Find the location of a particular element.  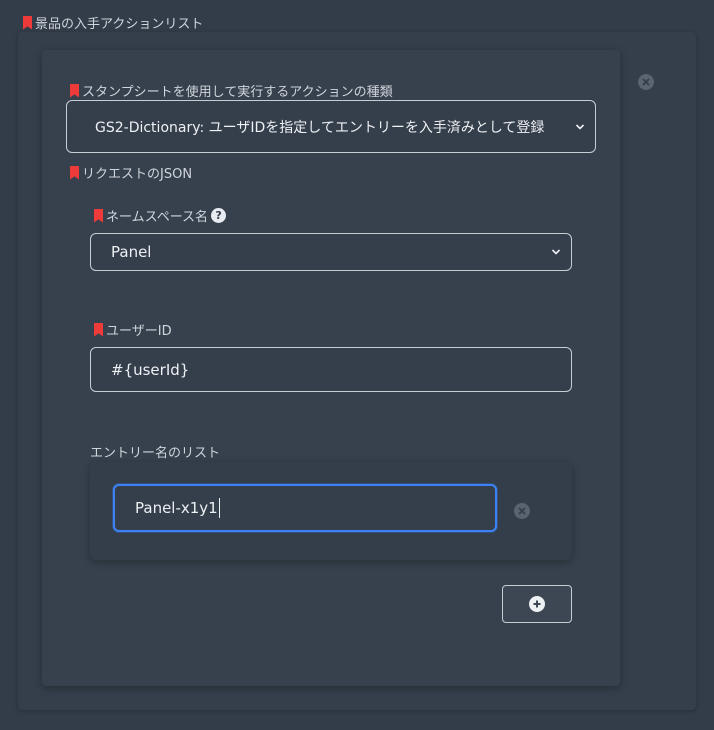

plus-circle-icon is located at coordinates (537, 604).